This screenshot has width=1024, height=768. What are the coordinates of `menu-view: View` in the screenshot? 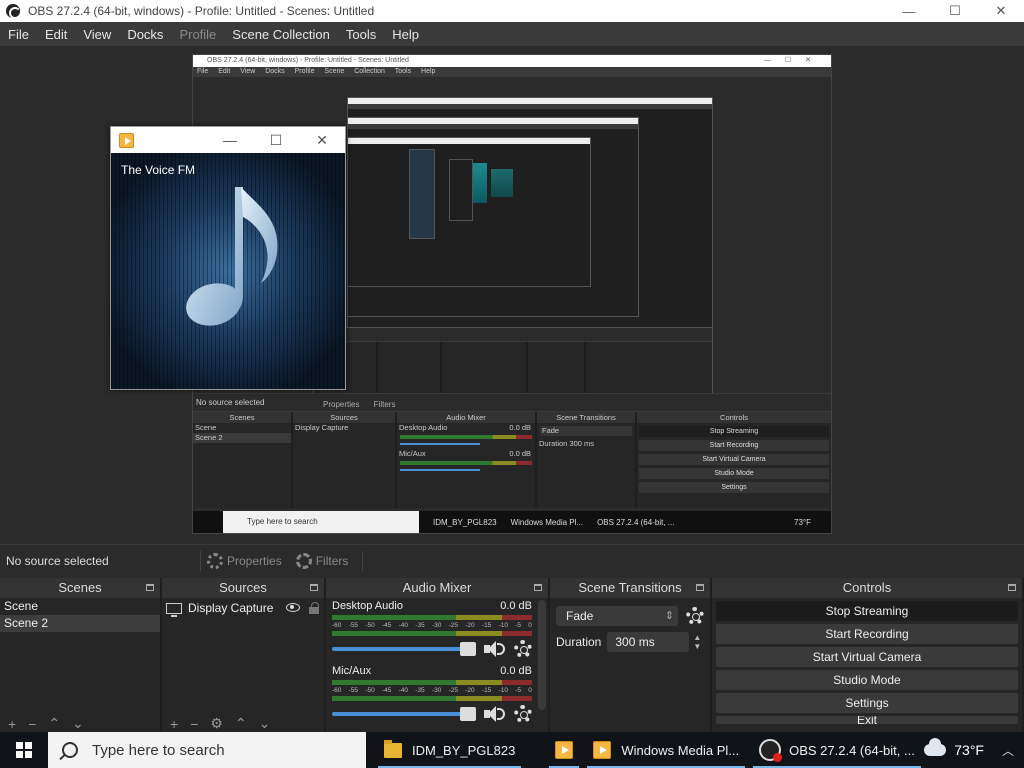 It's located at (97, 34).